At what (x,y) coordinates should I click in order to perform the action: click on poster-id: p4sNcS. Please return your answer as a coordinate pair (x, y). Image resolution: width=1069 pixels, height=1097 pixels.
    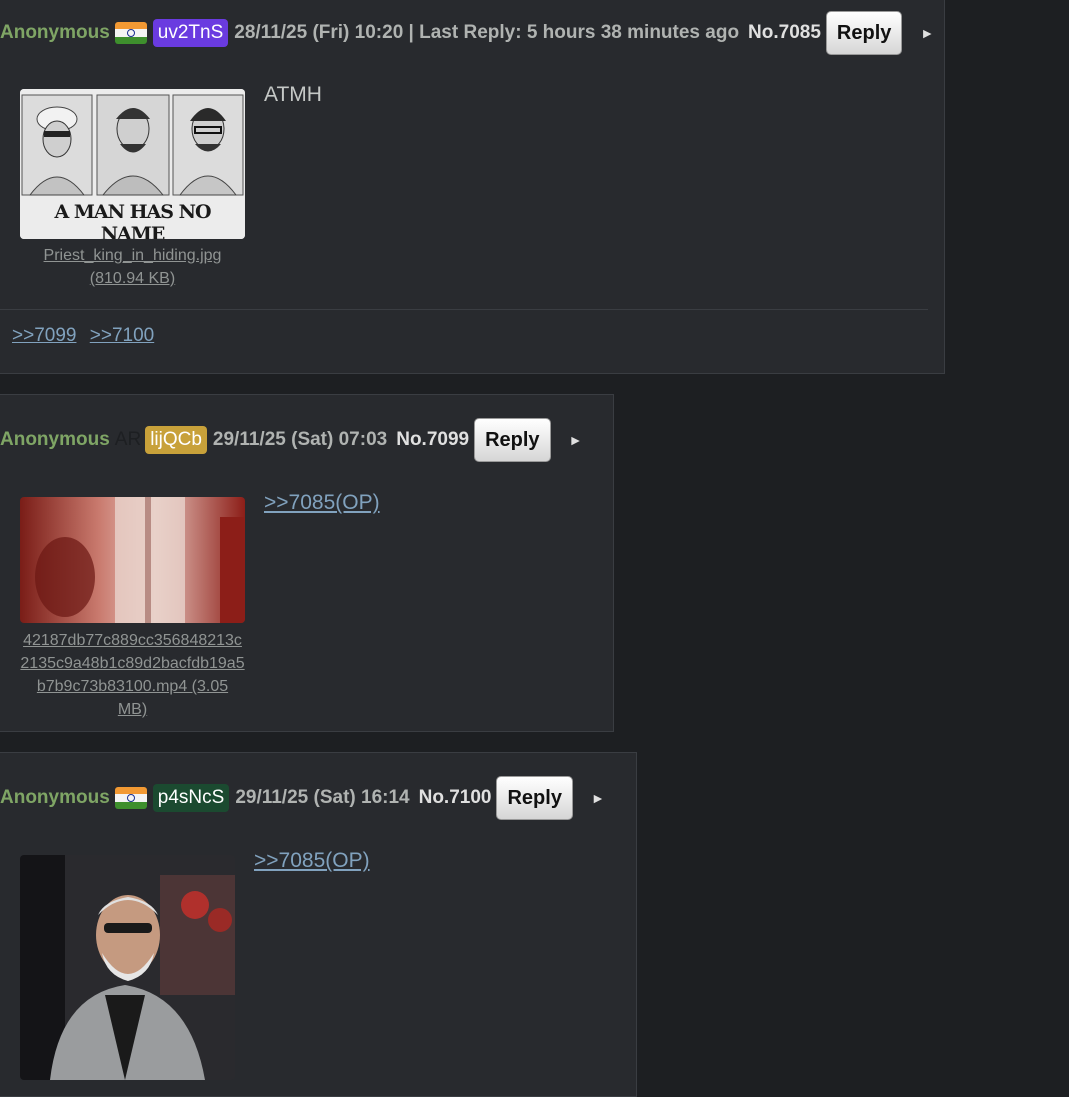
    Looking at the image, I should click on (191, 798).